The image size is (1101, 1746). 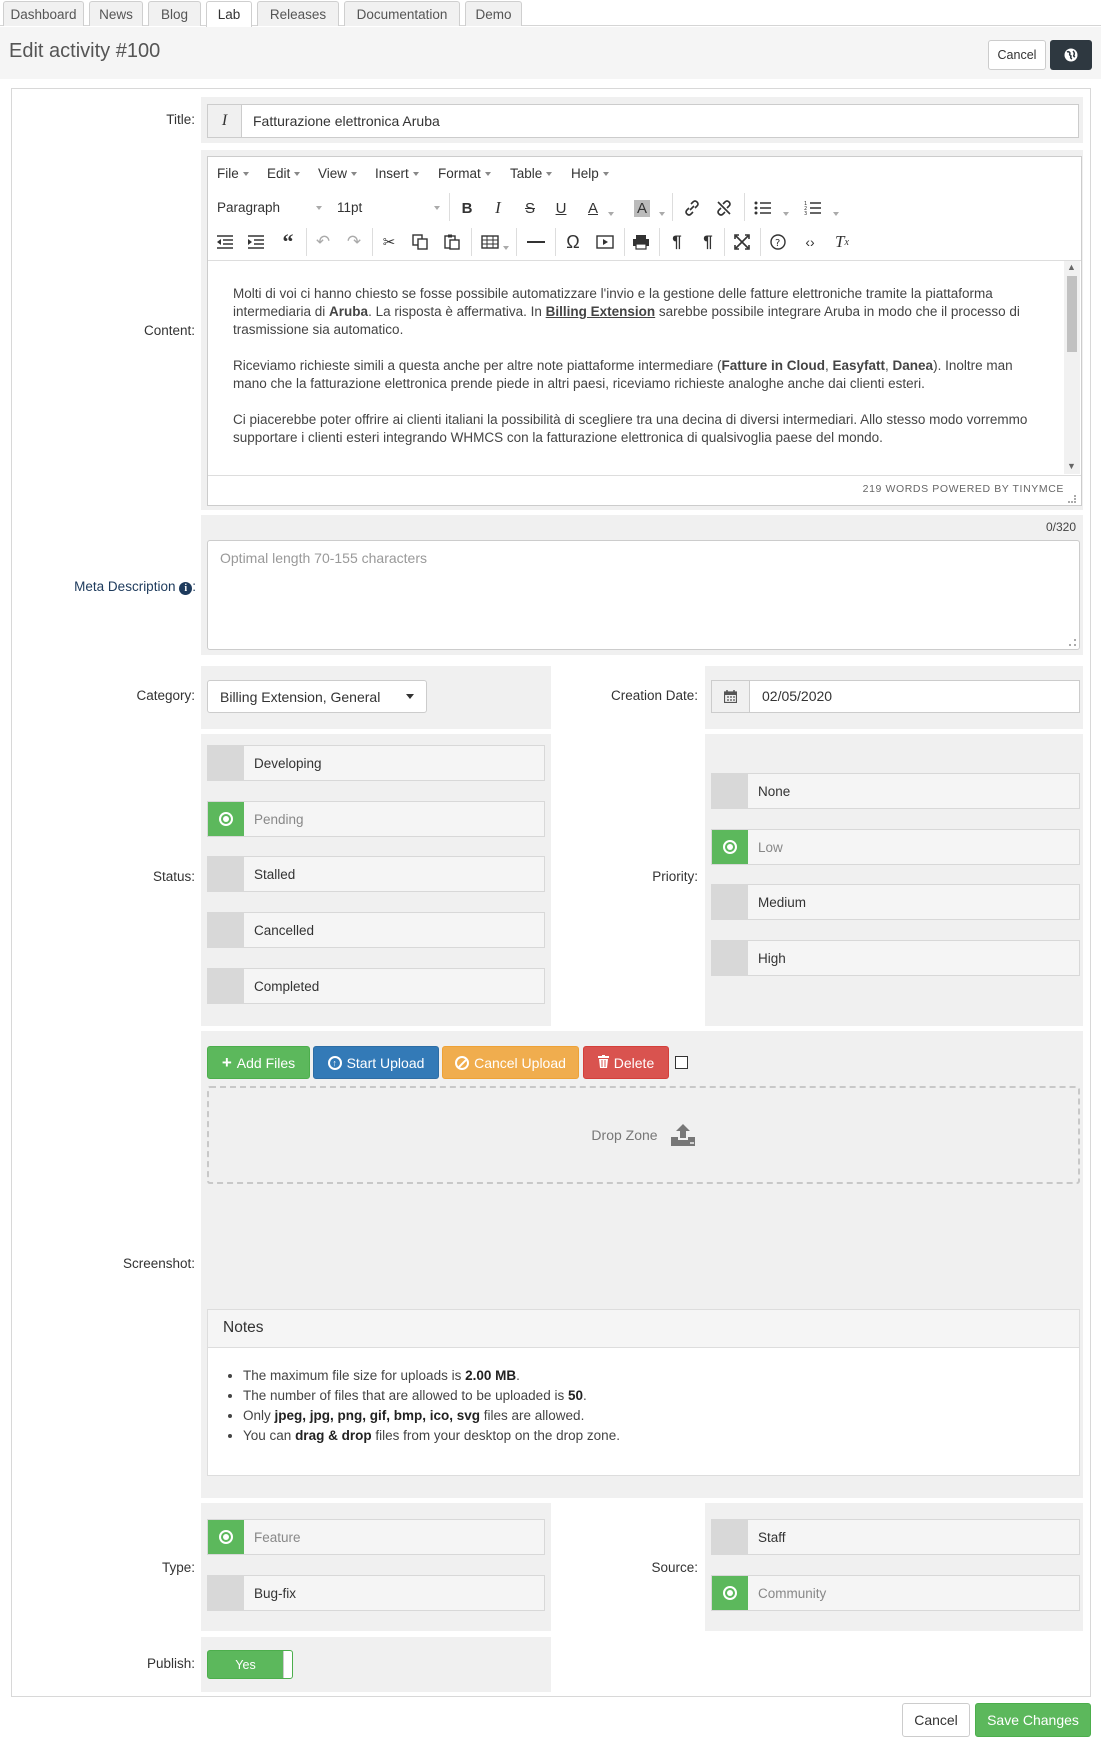 I want to click on category-select: Billing Extension, General, so click(x=317, y=696).